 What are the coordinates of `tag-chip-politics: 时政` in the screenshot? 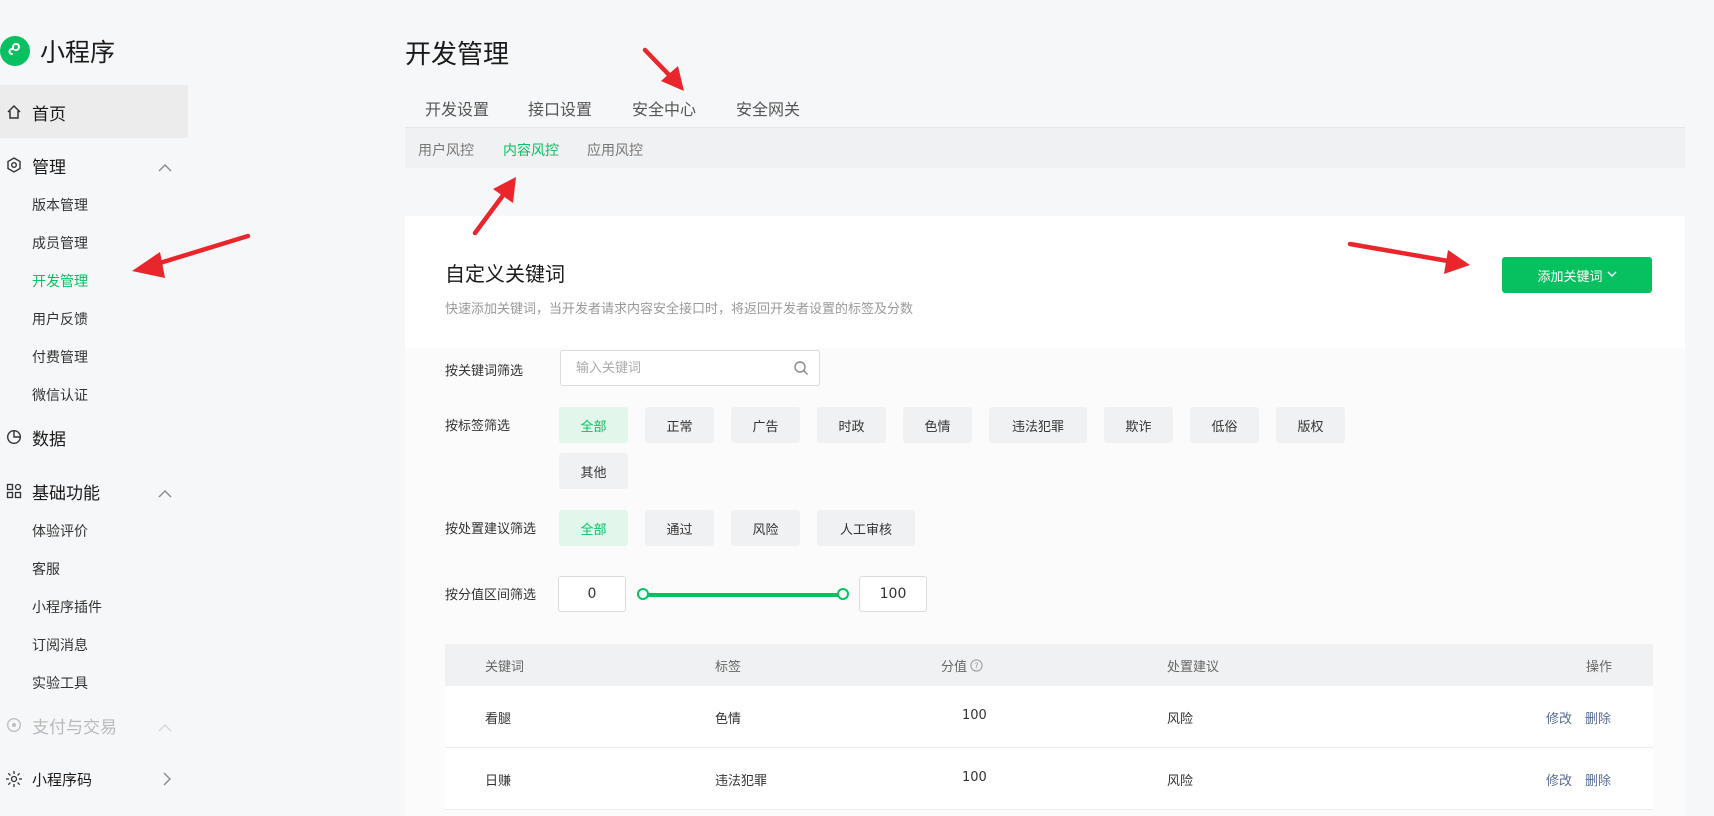 It's located at (851, 425).